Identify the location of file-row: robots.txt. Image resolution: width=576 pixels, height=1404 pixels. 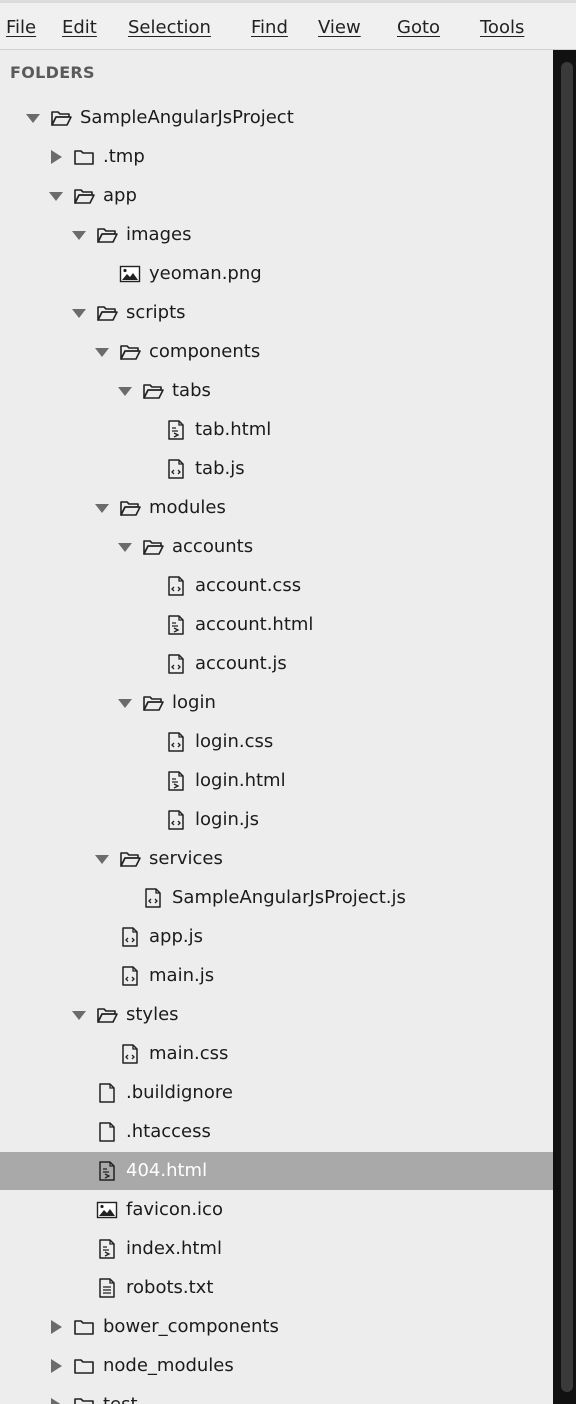
(276, 1288).